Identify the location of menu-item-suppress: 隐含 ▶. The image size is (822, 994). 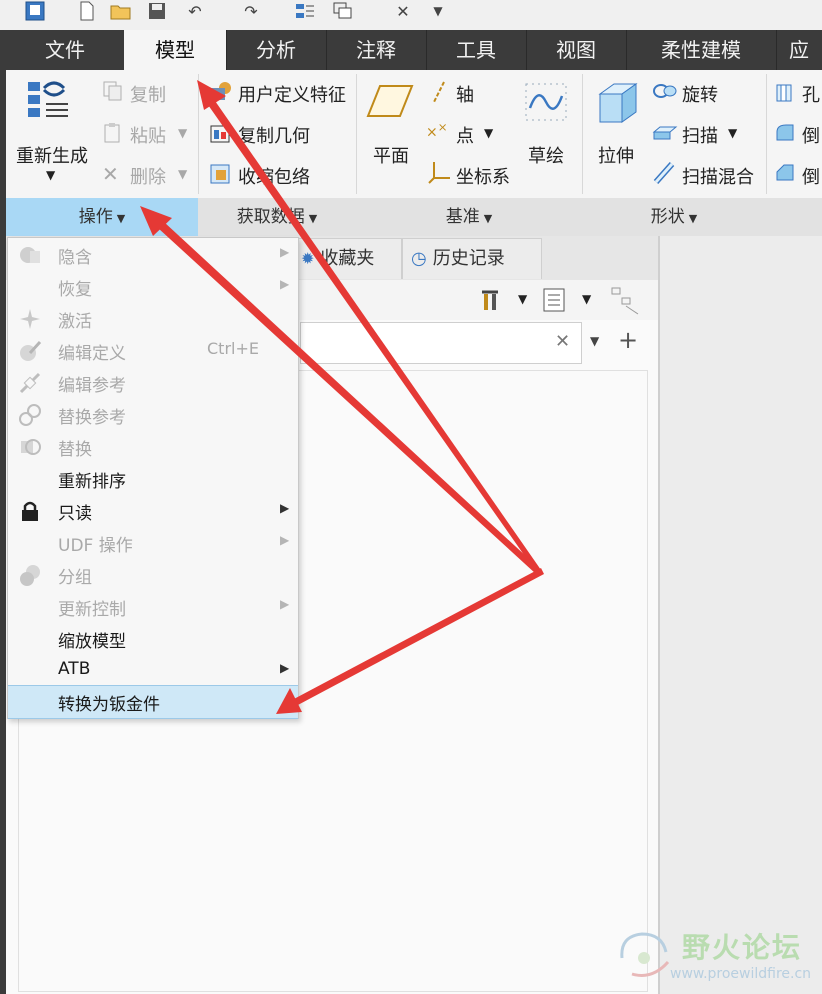
(153, 255).